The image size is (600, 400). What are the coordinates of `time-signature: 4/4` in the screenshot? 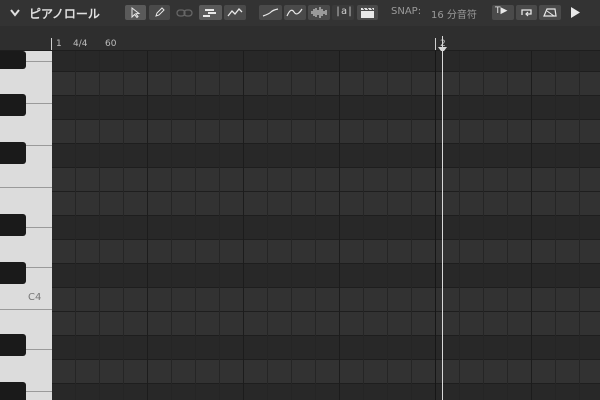 It's located at (80, 44).